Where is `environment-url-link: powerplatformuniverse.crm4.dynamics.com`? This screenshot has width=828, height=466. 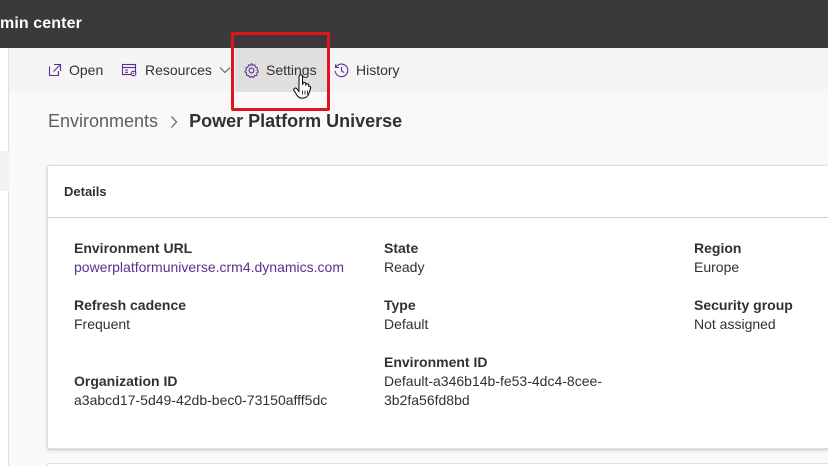 environment-url-link: powerplatformuniverse.crm4.dynamics.com is located at coordinates (209, 267).